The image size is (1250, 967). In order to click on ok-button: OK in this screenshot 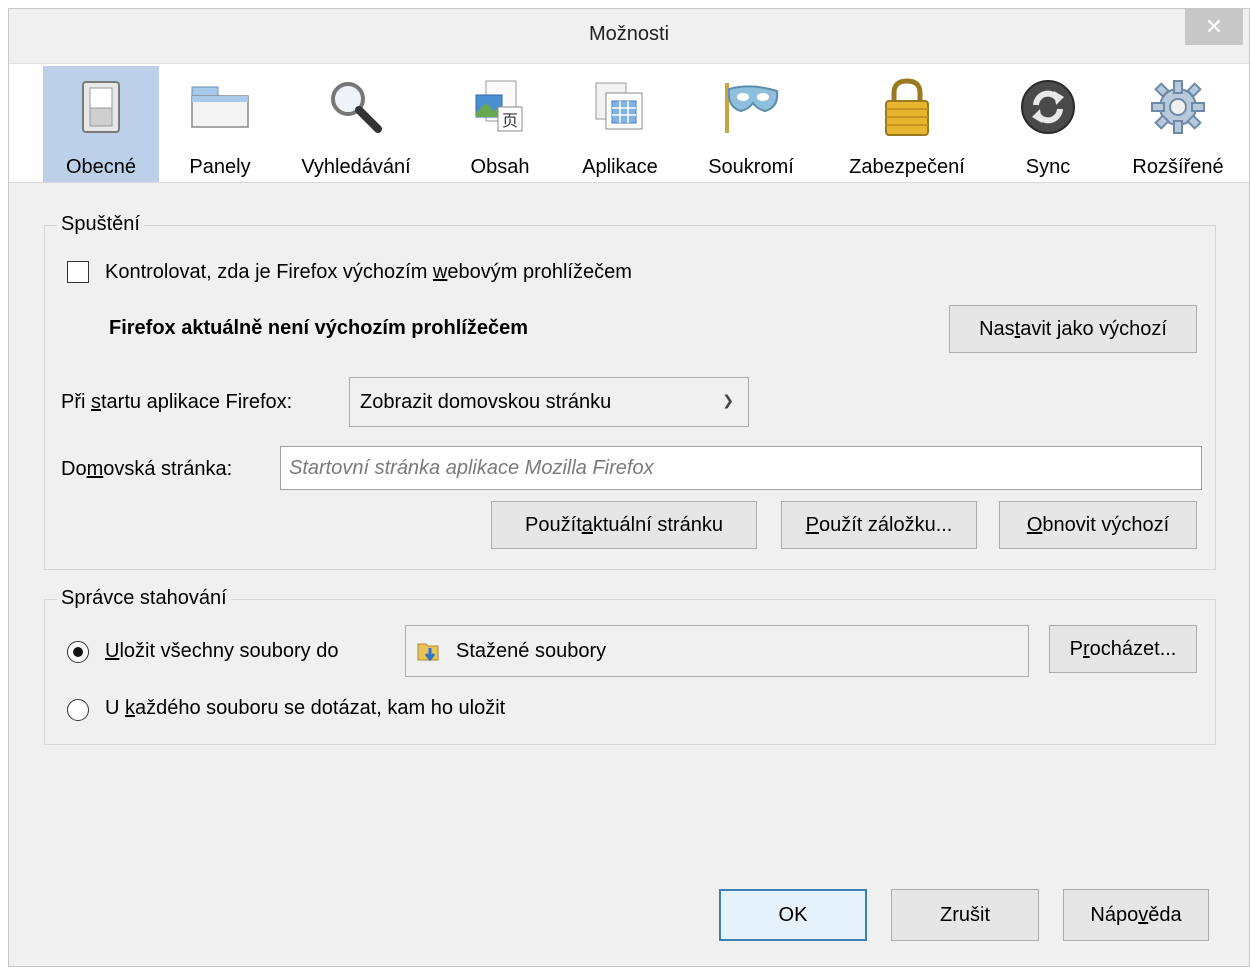, I will do `click(793, 915)`.